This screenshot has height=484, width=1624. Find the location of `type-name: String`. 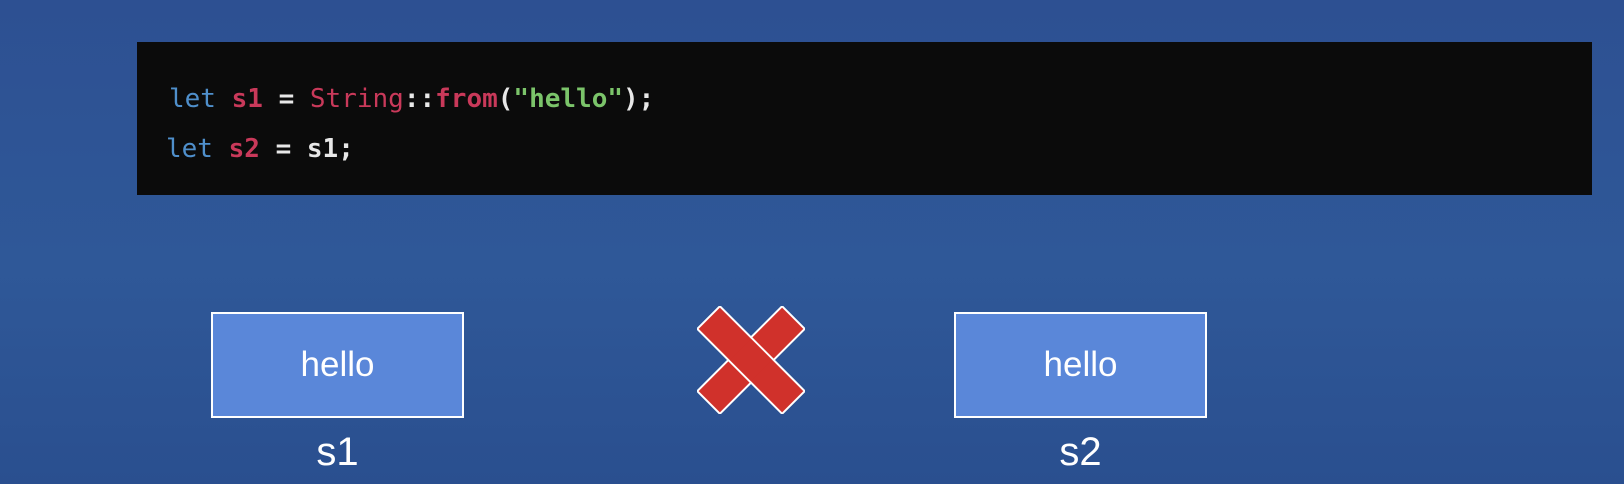

type-name: String is located at coordinates (356, 99).